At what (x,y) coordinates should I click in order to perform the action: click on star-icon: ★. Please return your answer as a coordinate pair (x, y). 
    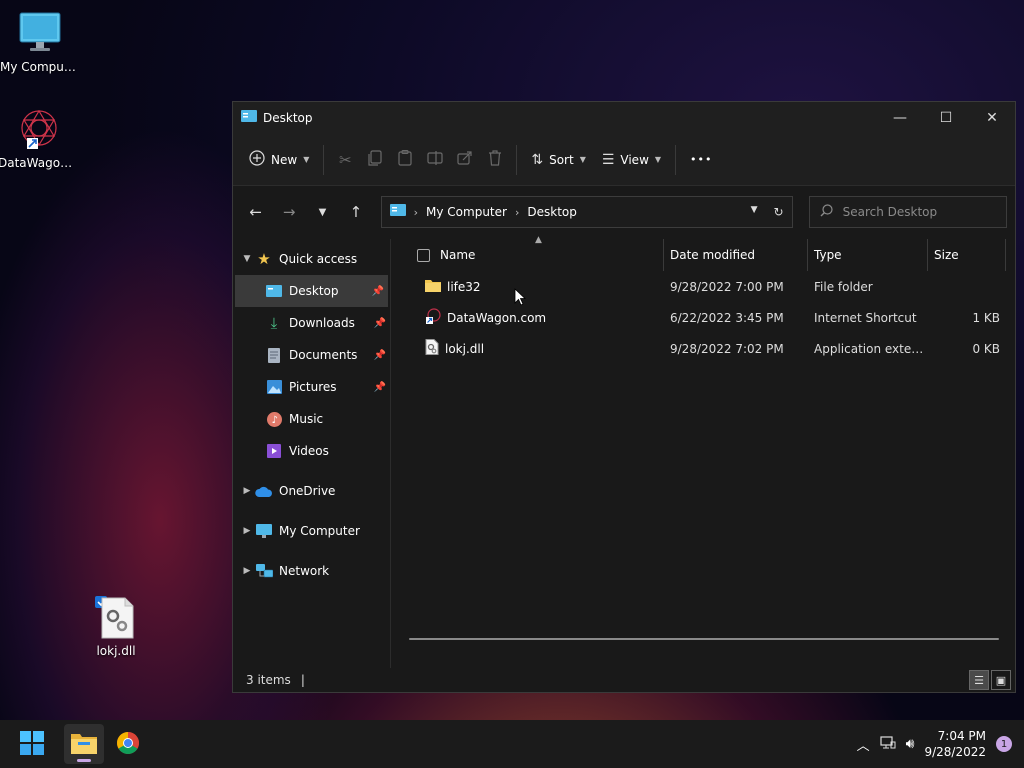
    Looking at the image, I should click on (264, 259).